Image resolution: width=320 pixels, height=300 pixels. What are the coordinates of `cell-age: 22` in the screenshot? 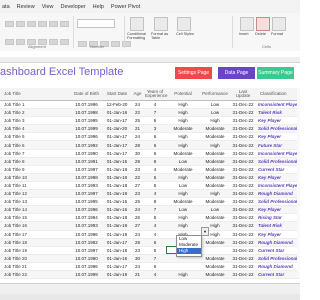 It's located at (137, 113).